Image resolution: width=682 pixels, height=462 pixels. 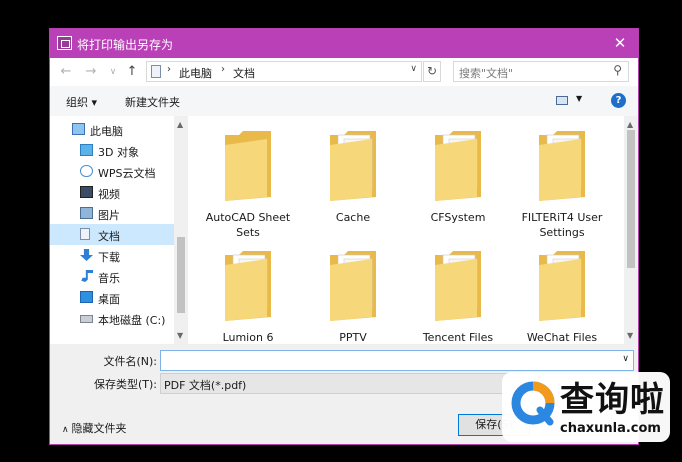 I want to click on sidebar-item: 音乐, so click(x=112, y=276).